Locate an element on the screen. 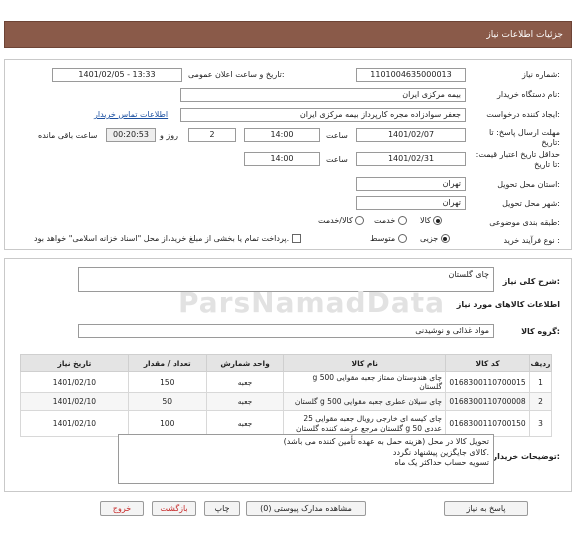 Image resolution: width=576 pixels, height=557 pixels. checkbox-icon is located at coordinates (296, 238).